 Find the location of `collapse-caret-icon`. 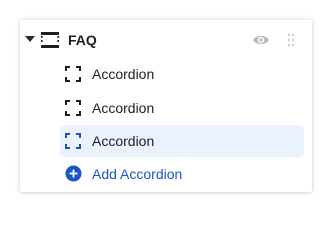

collapse-caret-icon is located at coordinates (30, 39).